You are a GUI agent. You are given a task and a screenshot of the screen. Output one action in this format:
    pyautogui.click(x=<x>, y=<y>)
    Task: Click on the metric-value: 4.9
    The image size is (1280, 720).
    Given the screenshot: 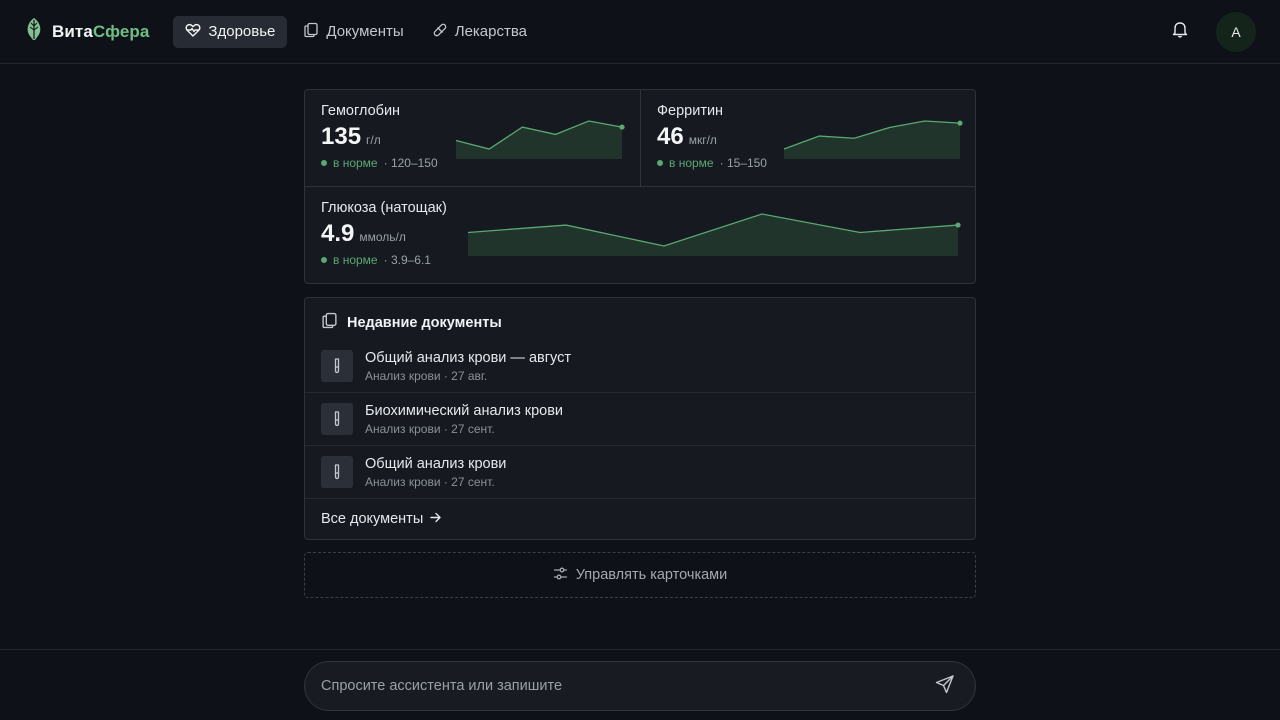 What is the action you would take?
    pyautogui.click(x=338, y=233)
    